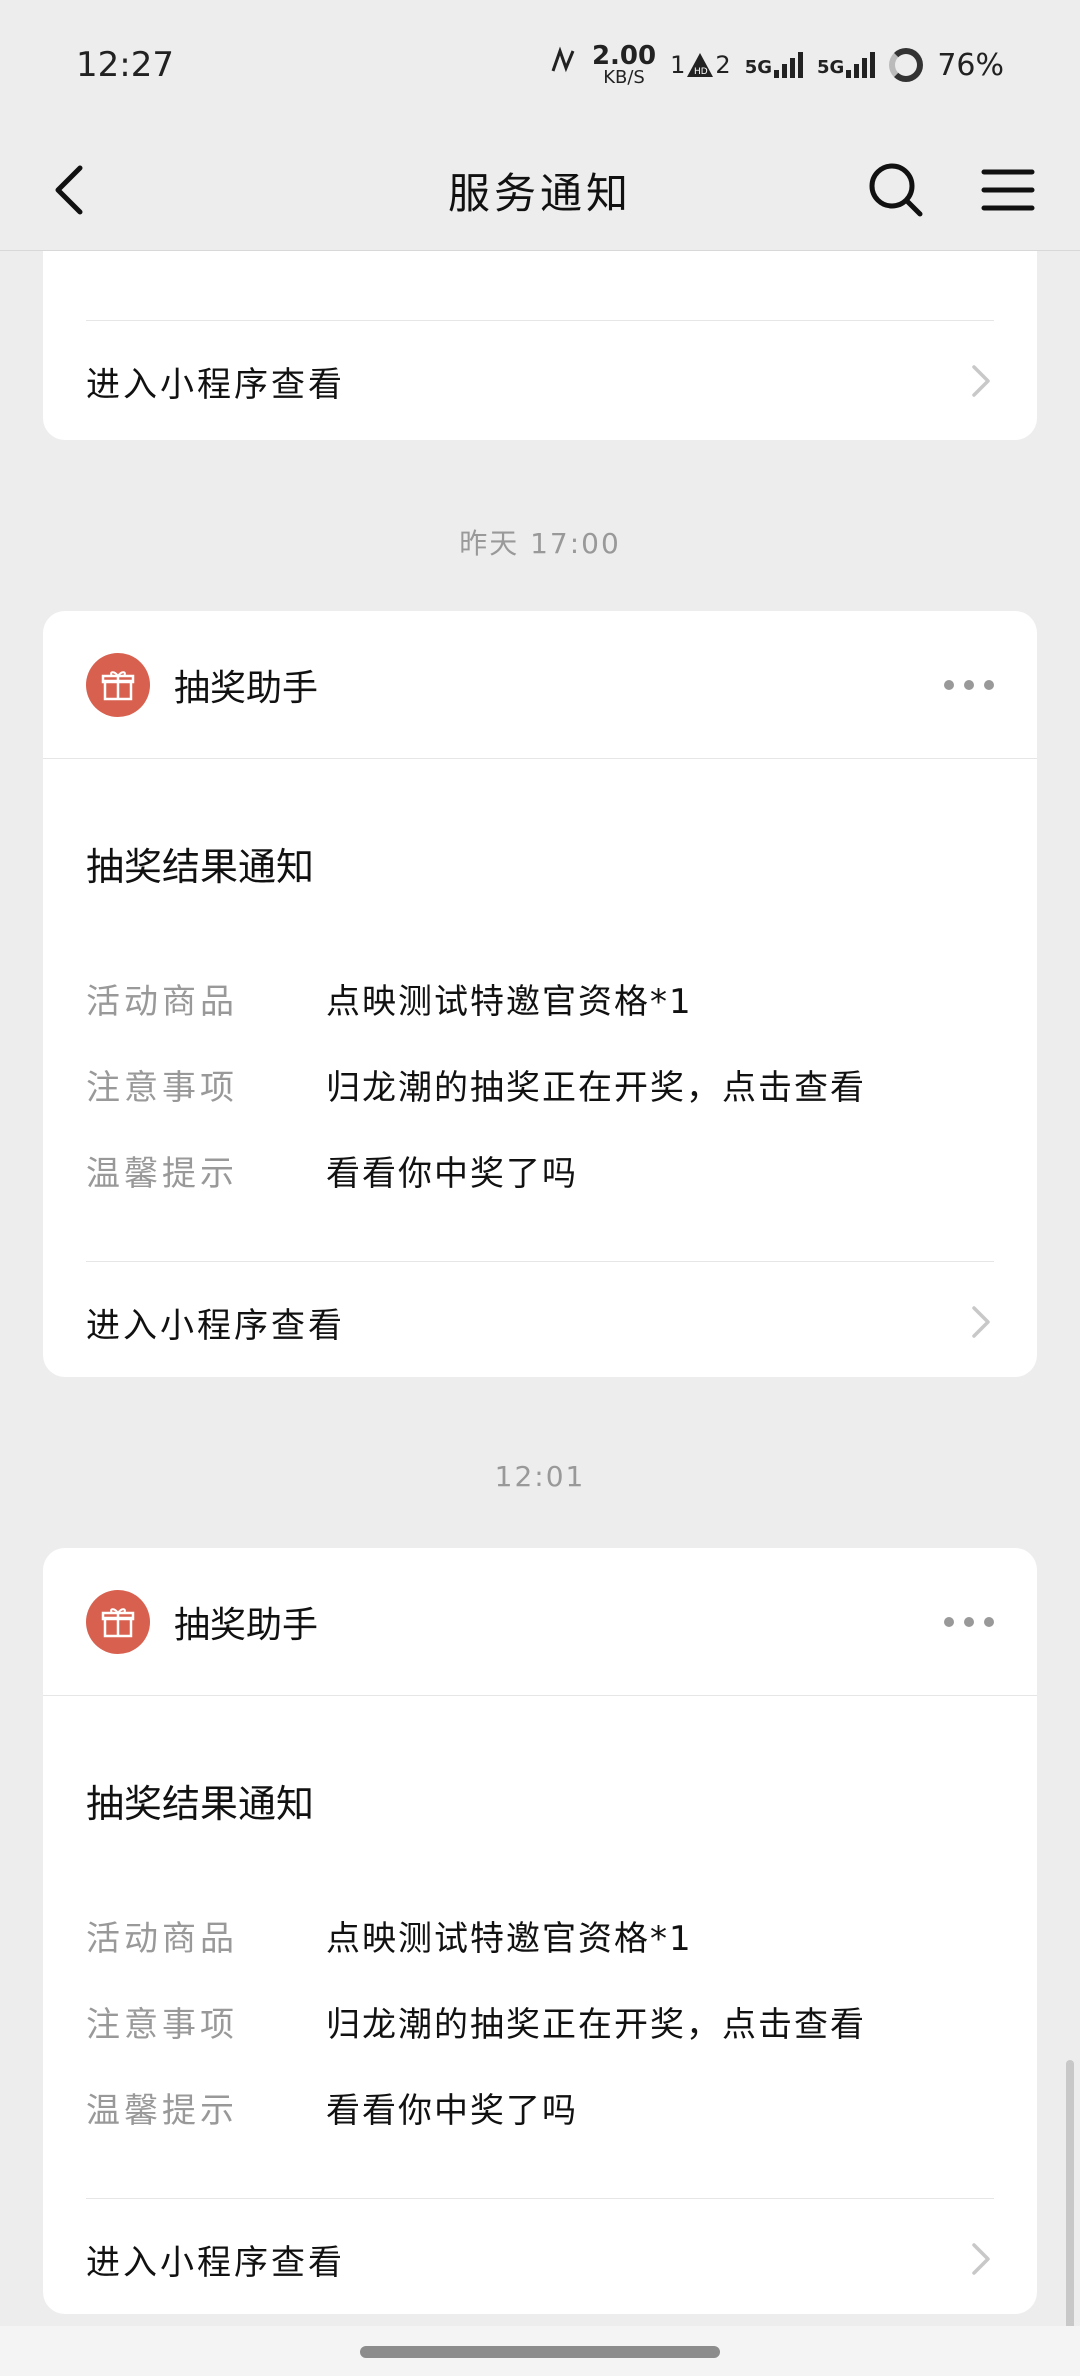  What do you see at coordinates (563, 65) in the screenshot?
I see `nfc-icon` at bounding box center [563, 65].